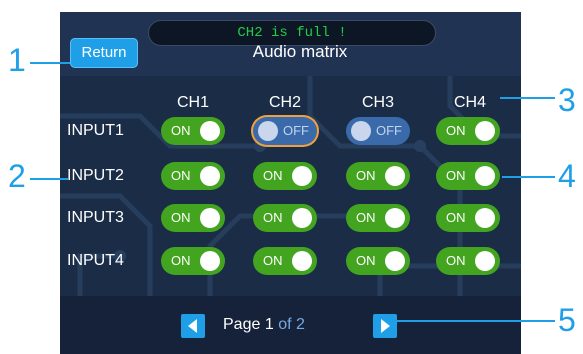 Image resolution: width=583 pixels, height=354 pixels. What do you see at coordinates (475, 321) in the screenshot?
I see `callout-5-line` at bounding box center [475, 321].